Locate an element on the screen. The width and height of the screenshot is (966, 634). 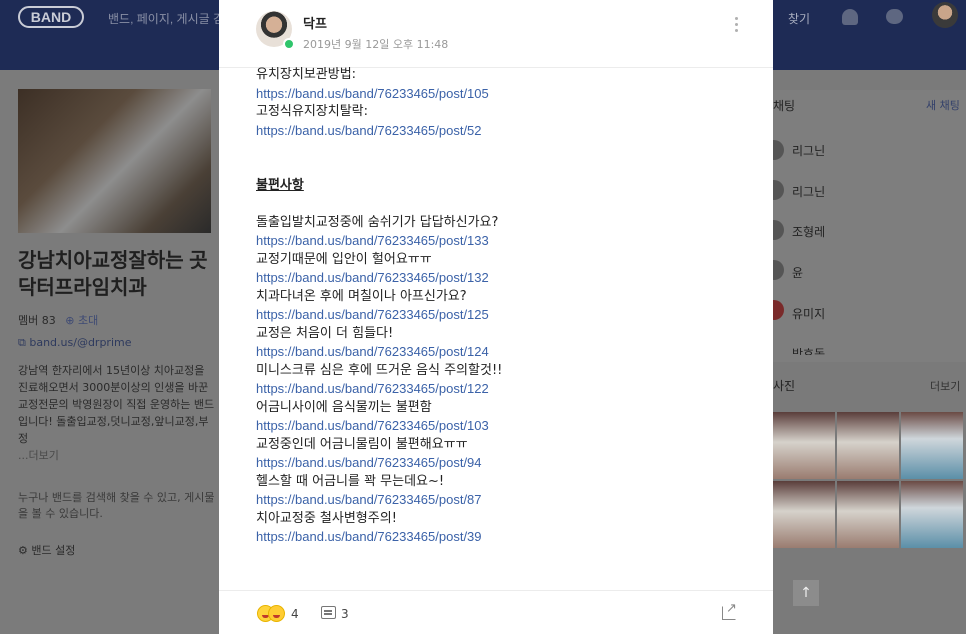
photo-grid is located at coordinates (868, 480).